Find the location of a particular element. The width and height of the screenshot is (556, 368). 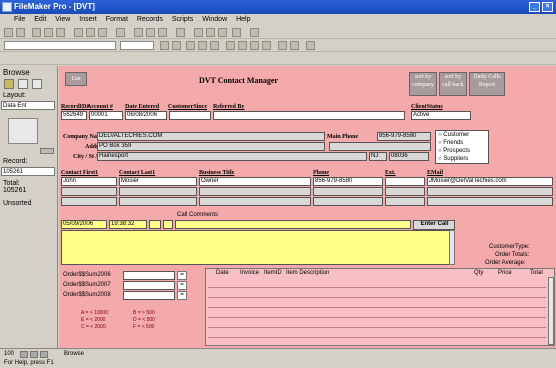

layout-select: Data Ent is located at coordinates (28, 105).